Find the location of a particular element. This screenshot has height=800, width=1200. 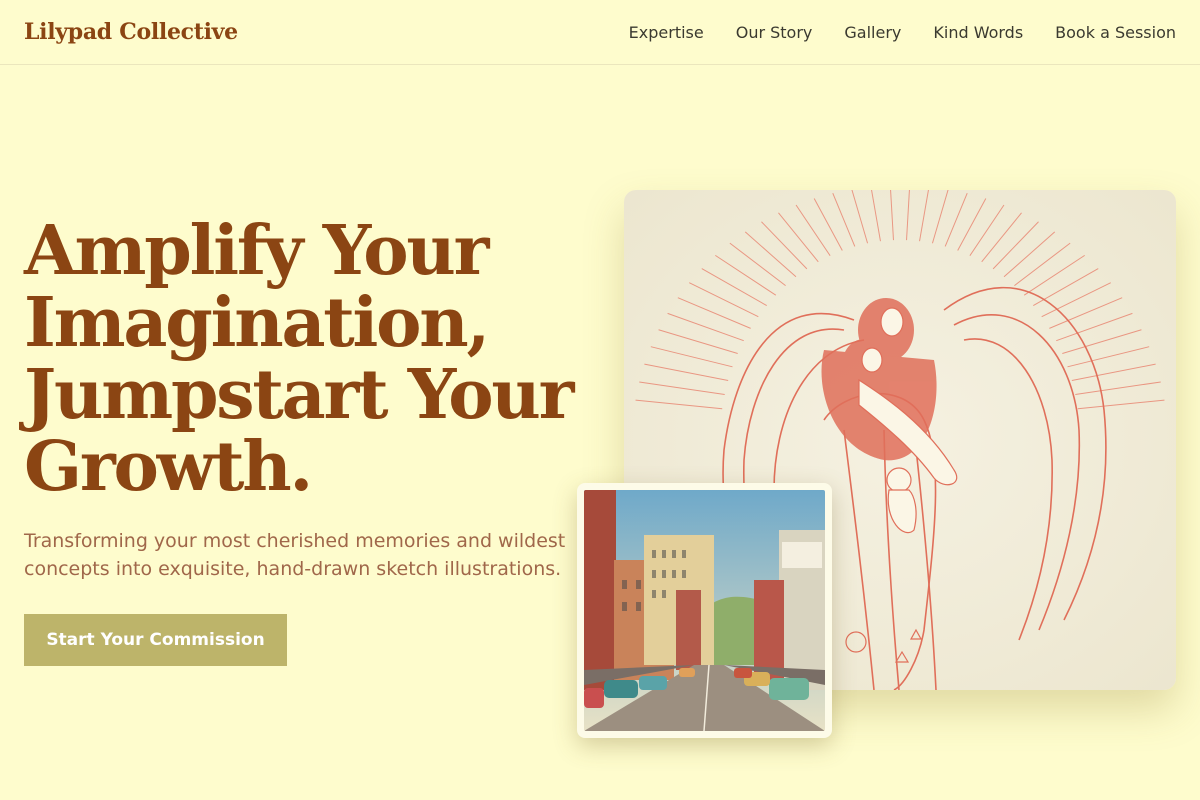

vintage-street-image is located at coordinates (704, 610).